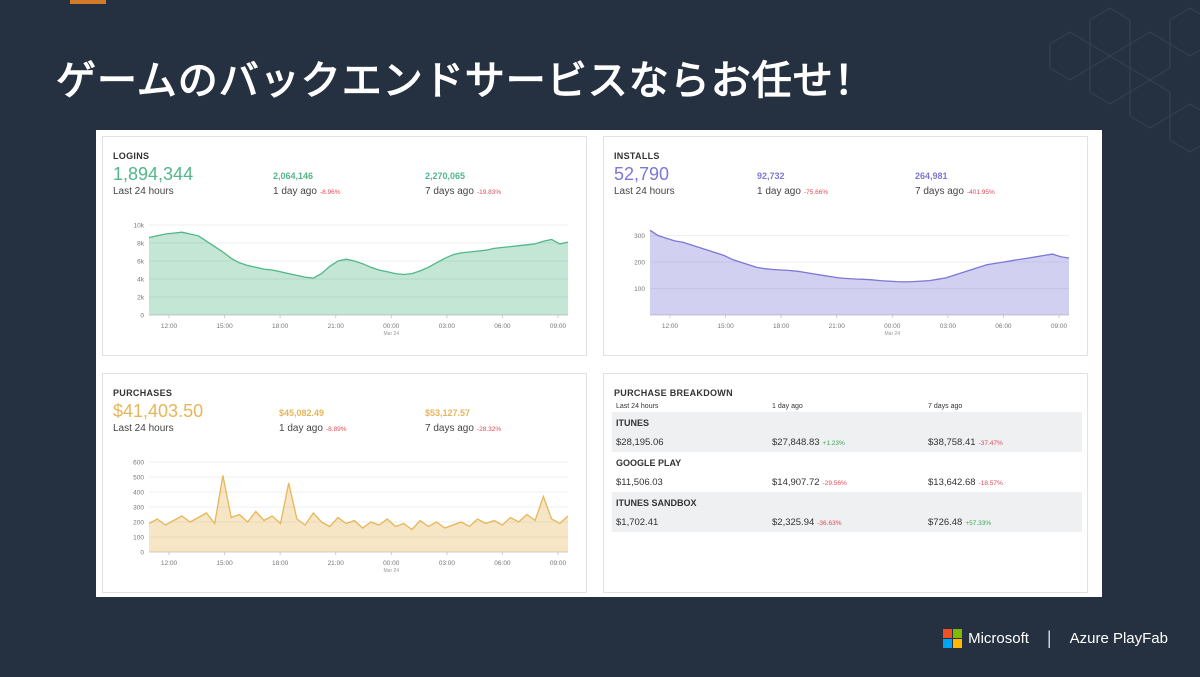  Describe the element at coordinates (945, 522) in the screenshot. I see `breakdown-week-value: $726.48` at that location.